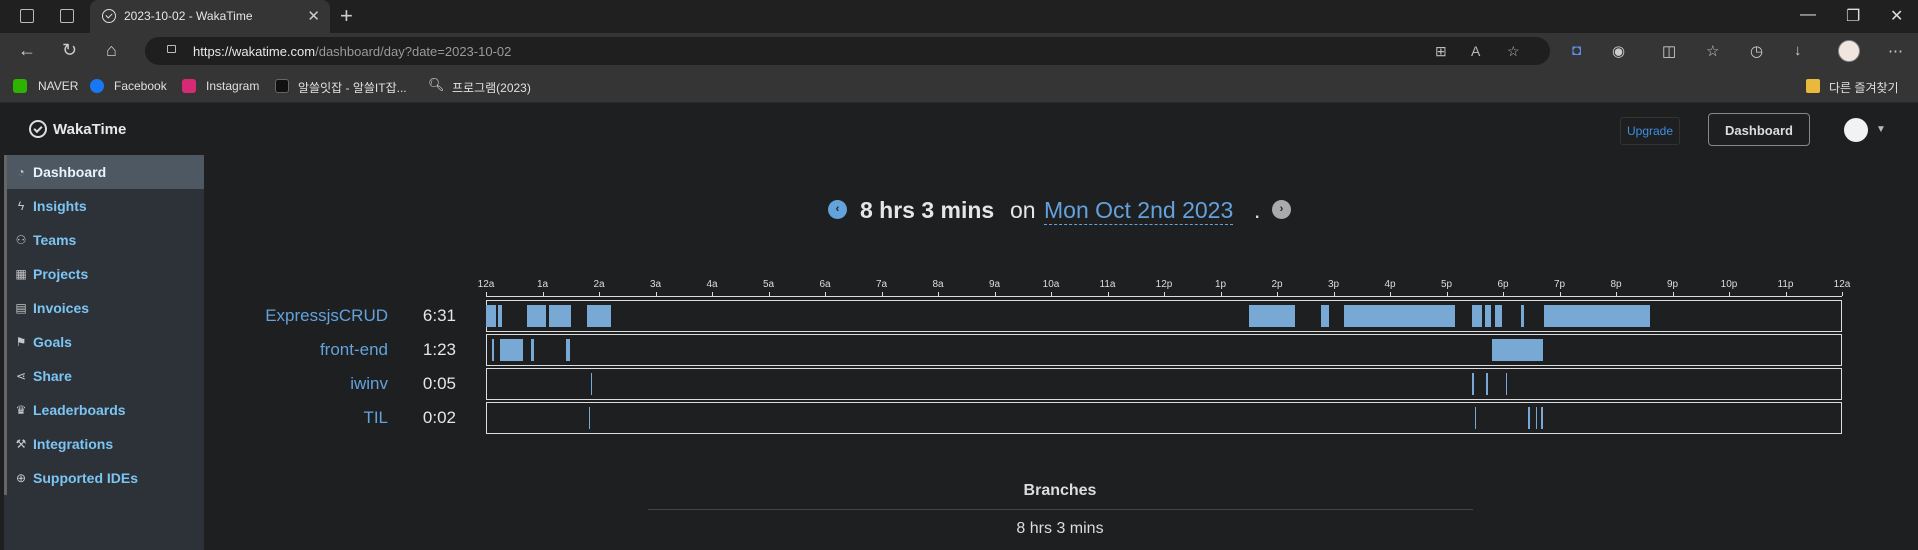  I want to click on tick-label: 7p, so click(1559, 284).